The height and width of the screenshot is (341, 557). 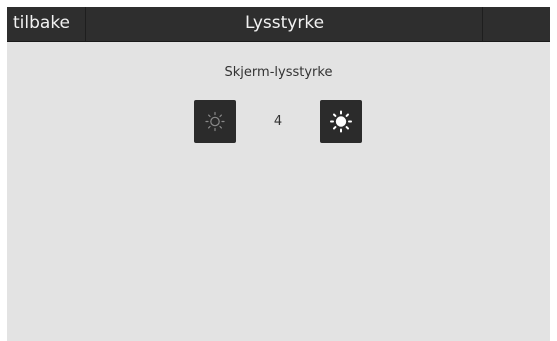 What do you see at coordinates (46, 24) in the screenshot?
I see `back-button: tilbake` at bounding box center [46, 24].